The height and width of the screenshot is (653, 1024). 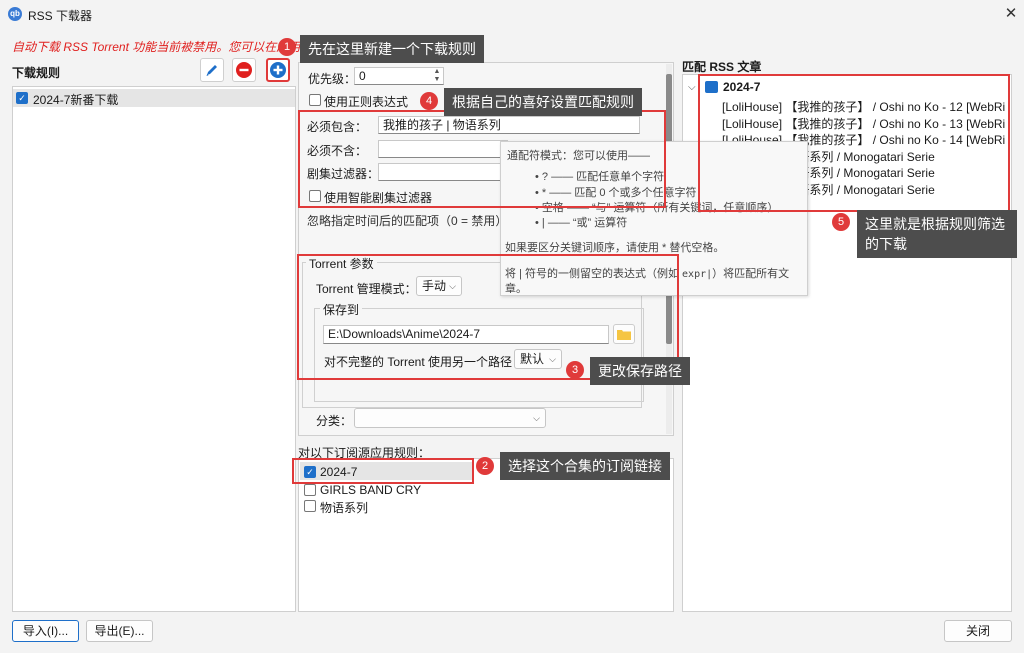 What do you see at coordinates (841, 222) in the screenshot?
I see `annotation-number: 5` at bounding box center [841, 222].